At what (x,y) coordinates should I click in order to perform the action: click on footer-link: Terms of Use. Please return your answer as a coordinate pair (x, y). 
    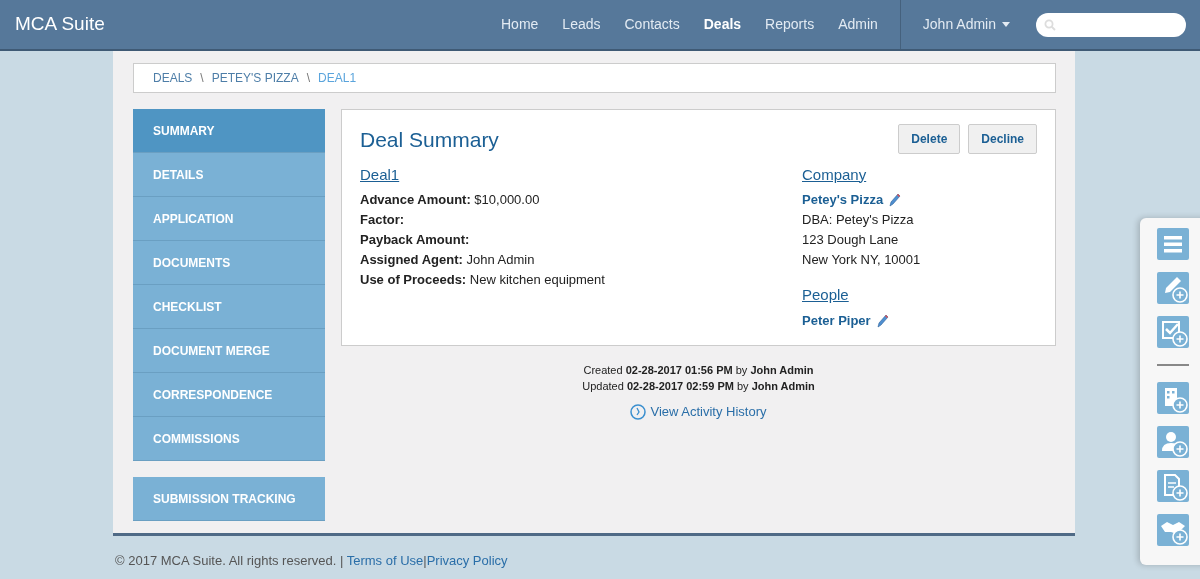
    Looking at the image, I should click on (385, 560).